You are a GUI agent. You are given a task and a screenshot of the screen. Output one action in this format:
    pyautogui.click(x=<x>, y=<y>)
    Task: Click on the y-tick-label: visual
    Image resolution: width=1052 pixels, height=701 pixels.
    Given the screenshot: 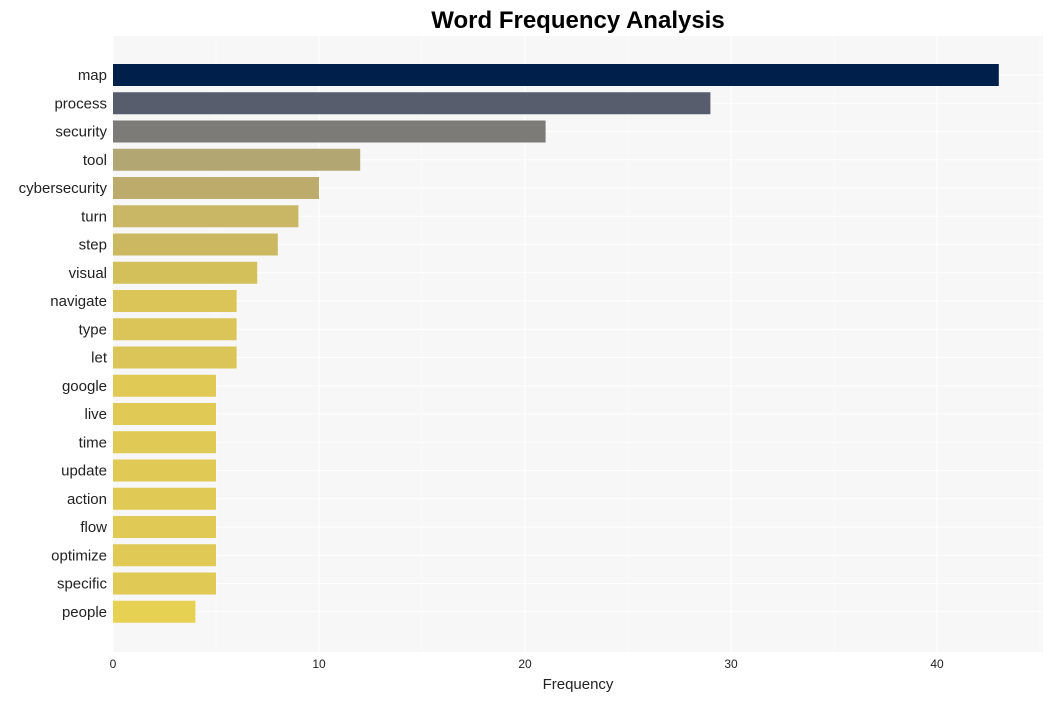 What is the action you would take?
    pyautogui.click(x=88, y=273)
    